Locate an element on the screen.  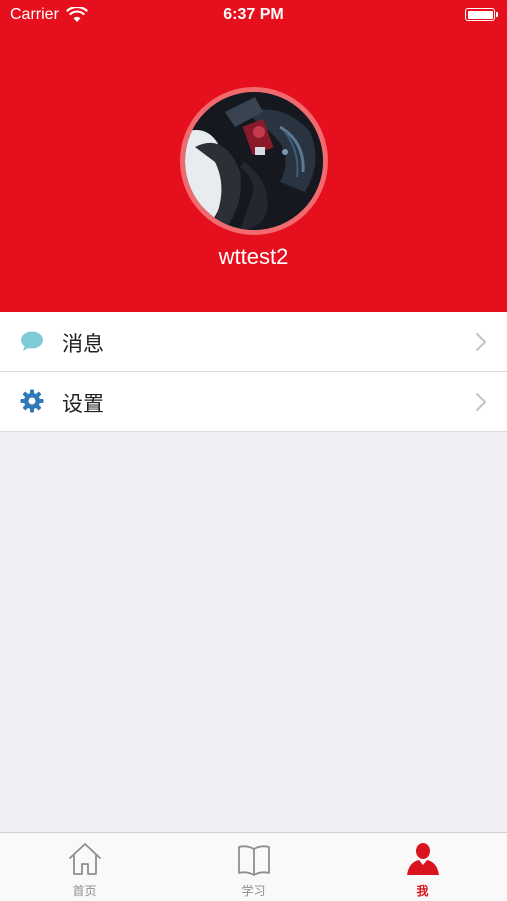
battery-icon is located at coordinates (481, 14).